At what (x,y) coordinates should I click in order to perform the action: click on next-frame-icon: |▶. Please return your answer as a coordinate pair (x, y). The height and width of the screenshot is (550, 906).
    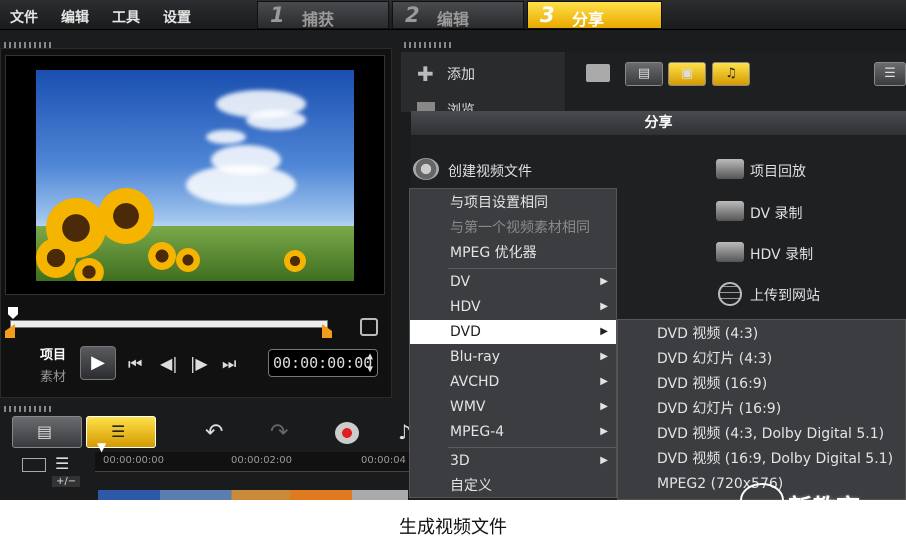
    Looking at the image, I should click on (199, 363).